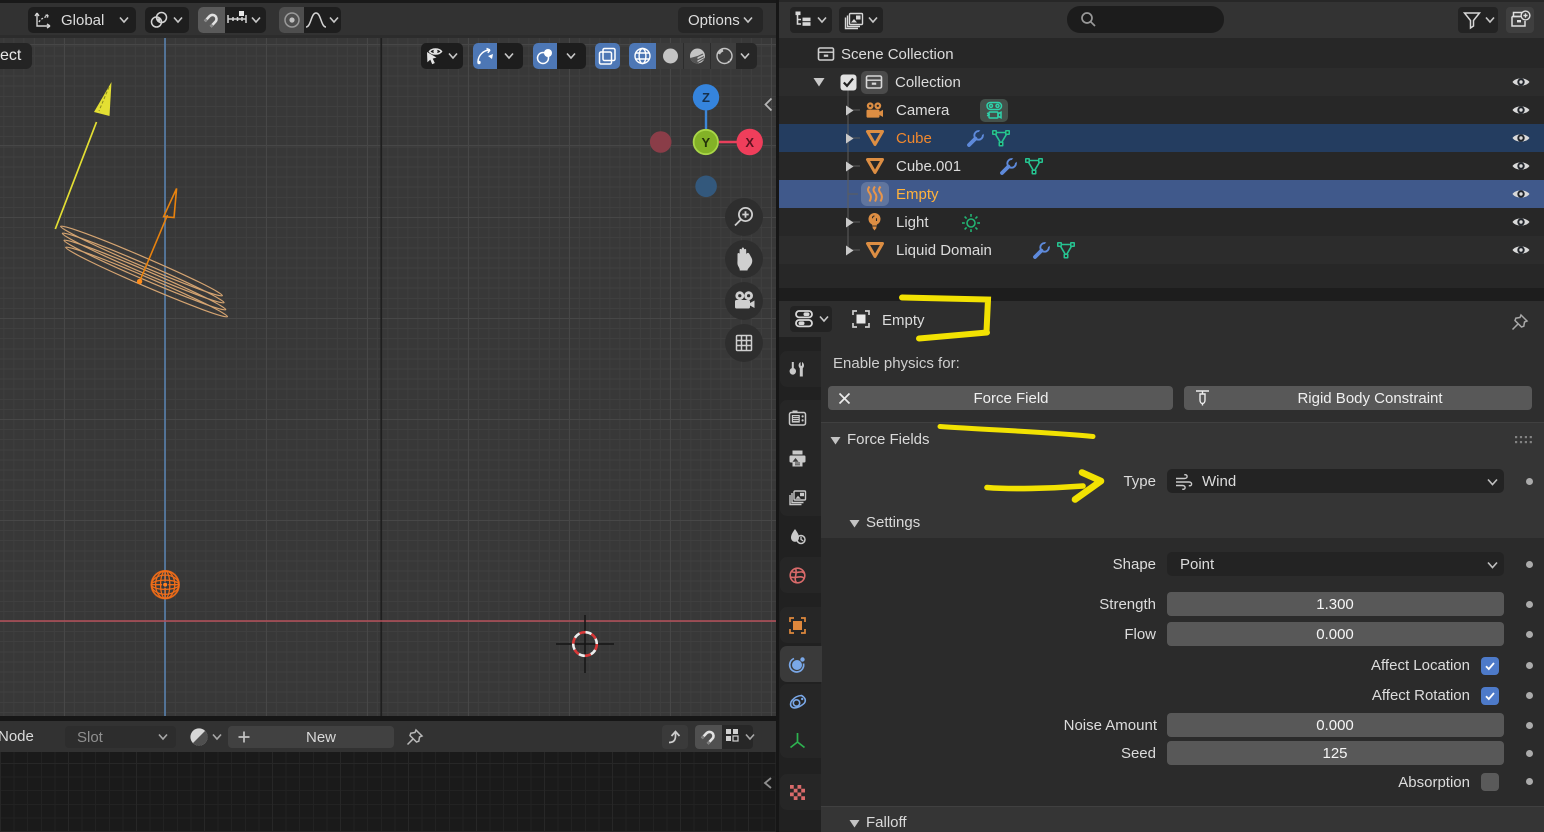 The image size is (1544, 832). What do you see at coordinates (749, 142) in the screenshot?
I see `svg-text: X` at bounding box center [749, 142].